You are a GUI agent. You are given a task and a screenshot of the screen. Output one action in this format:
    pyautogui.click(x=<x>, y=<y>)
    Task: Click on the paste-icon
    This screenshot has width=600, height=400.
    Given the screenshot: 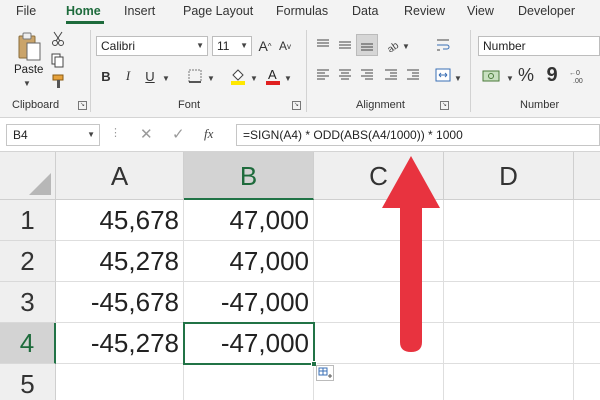 What is the action you would take?
    pyautogui.click(x=29, y=47)
    